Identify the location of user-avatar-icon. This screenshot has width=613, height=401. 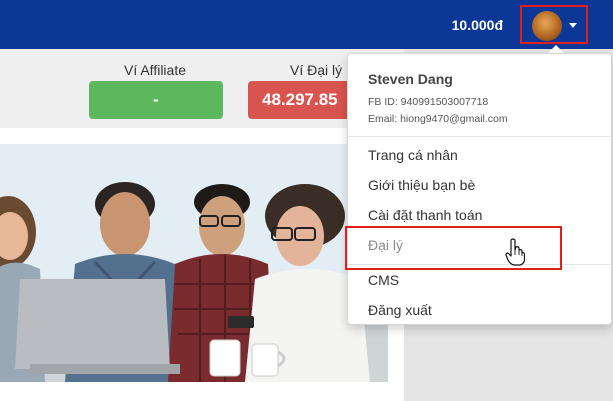
(547, 26).